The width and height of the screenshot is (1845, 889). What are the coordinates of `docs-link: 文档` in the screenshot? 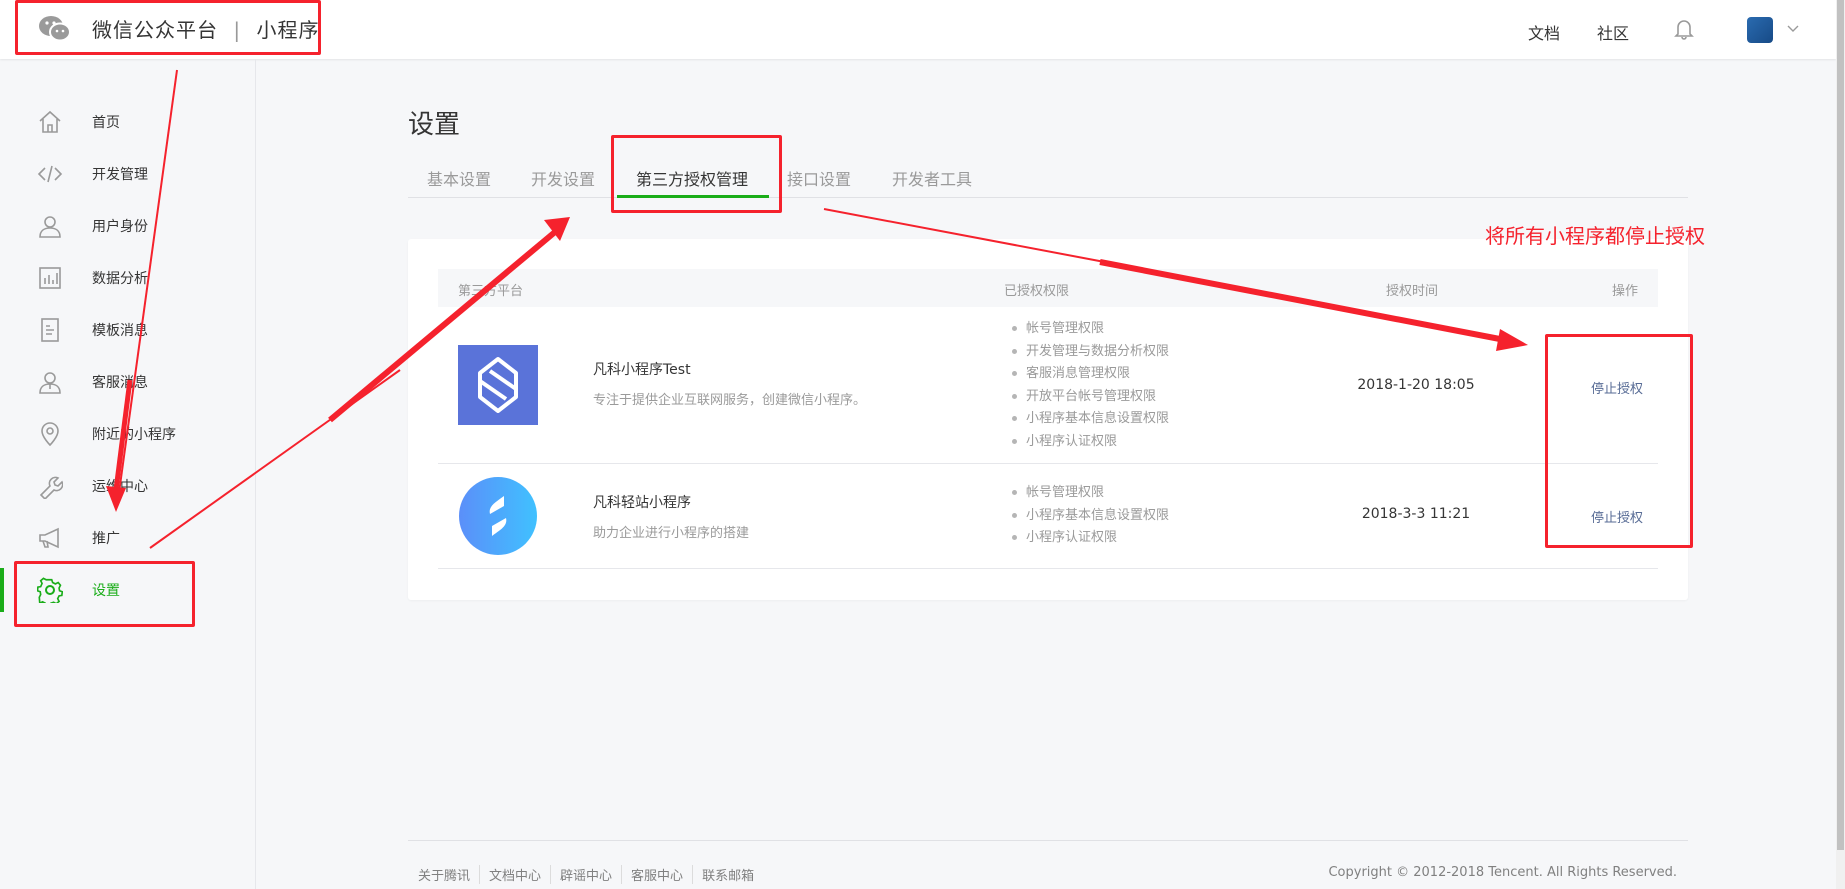 It's located at (1544, 32).